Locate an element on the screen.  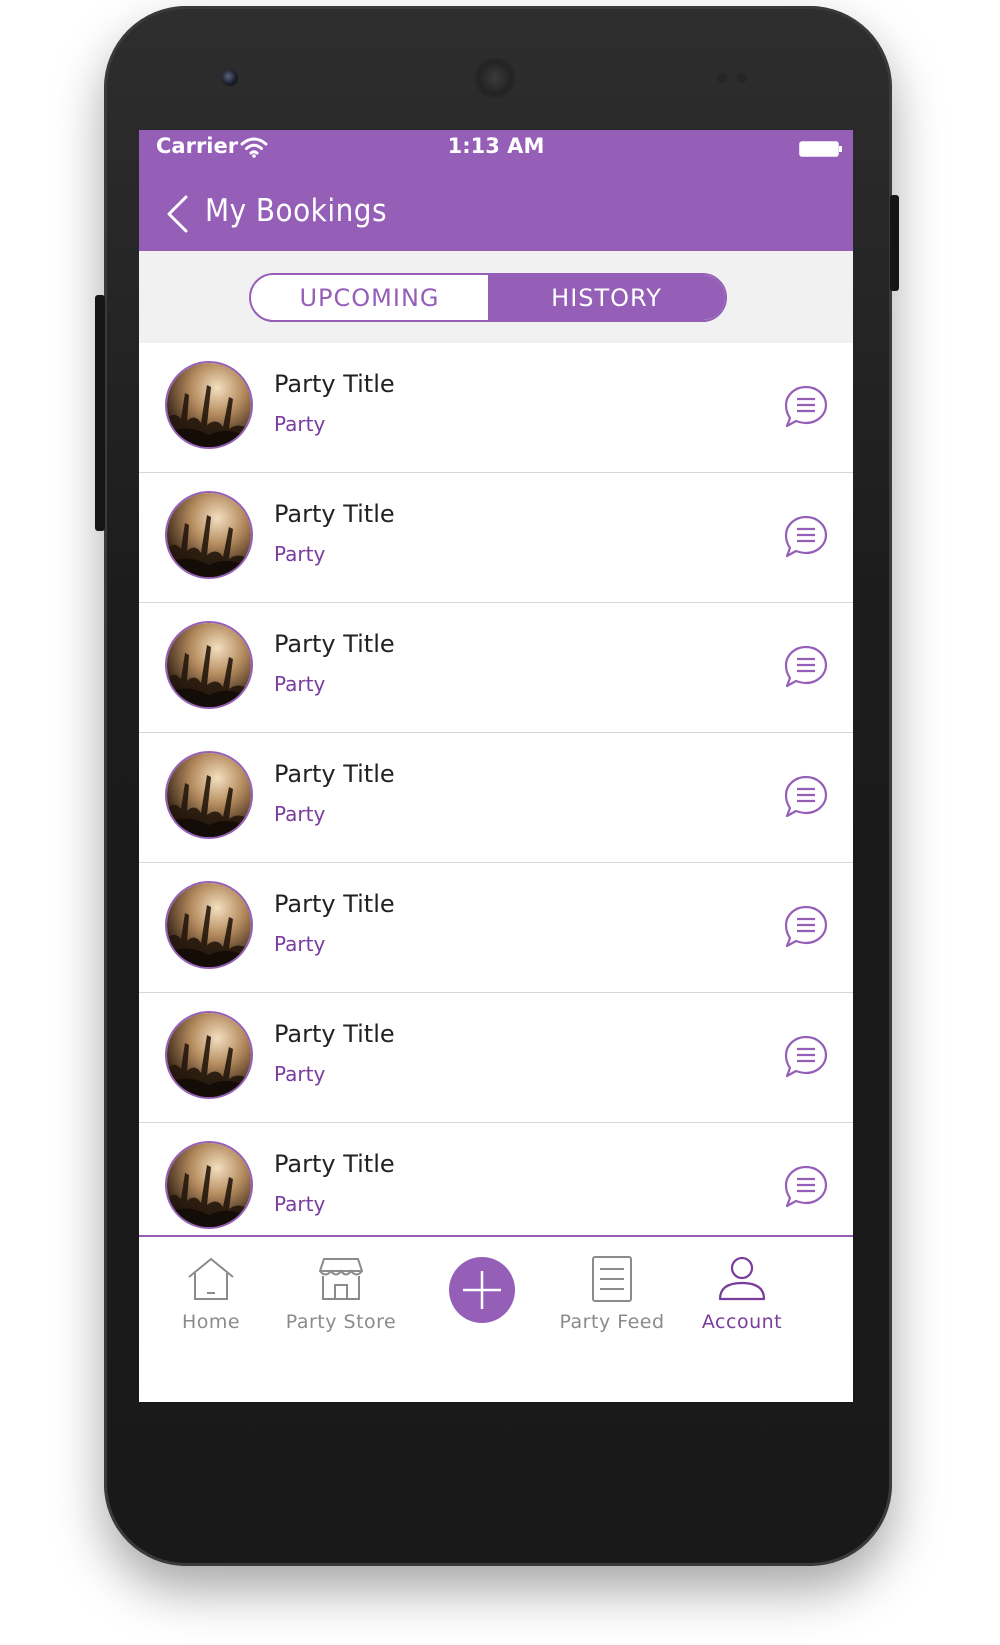
power-button is located at coordinates (894, 243).